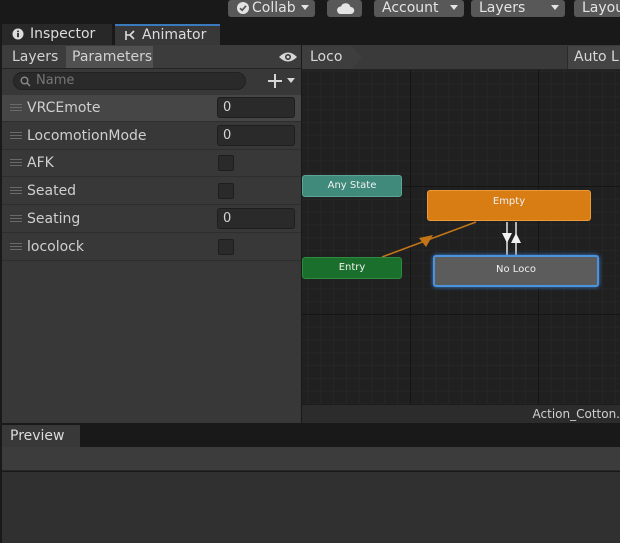 This screenshot has height=543, width=620. Describe the element at coordinates (151, 136) in the screenshot. I see `parameter-row: LocomotionMode 0` at that location.